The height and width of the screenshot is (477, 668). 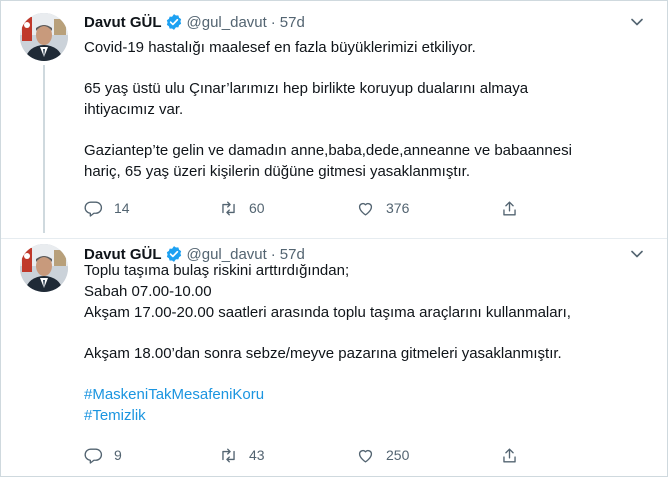 What do you see at coordinates (382, 455) in the screenshot?
I see `like-button: 250` at bounding box center [382, 455].